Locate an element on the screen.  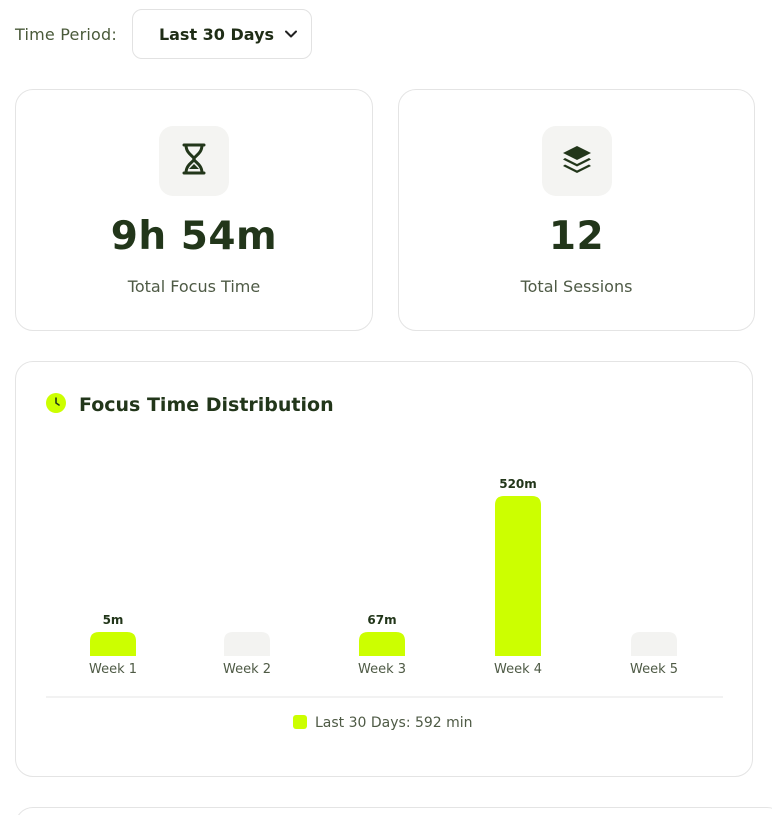
x-axis-tick-label: Week 5 is located at coordinates (654, 669).